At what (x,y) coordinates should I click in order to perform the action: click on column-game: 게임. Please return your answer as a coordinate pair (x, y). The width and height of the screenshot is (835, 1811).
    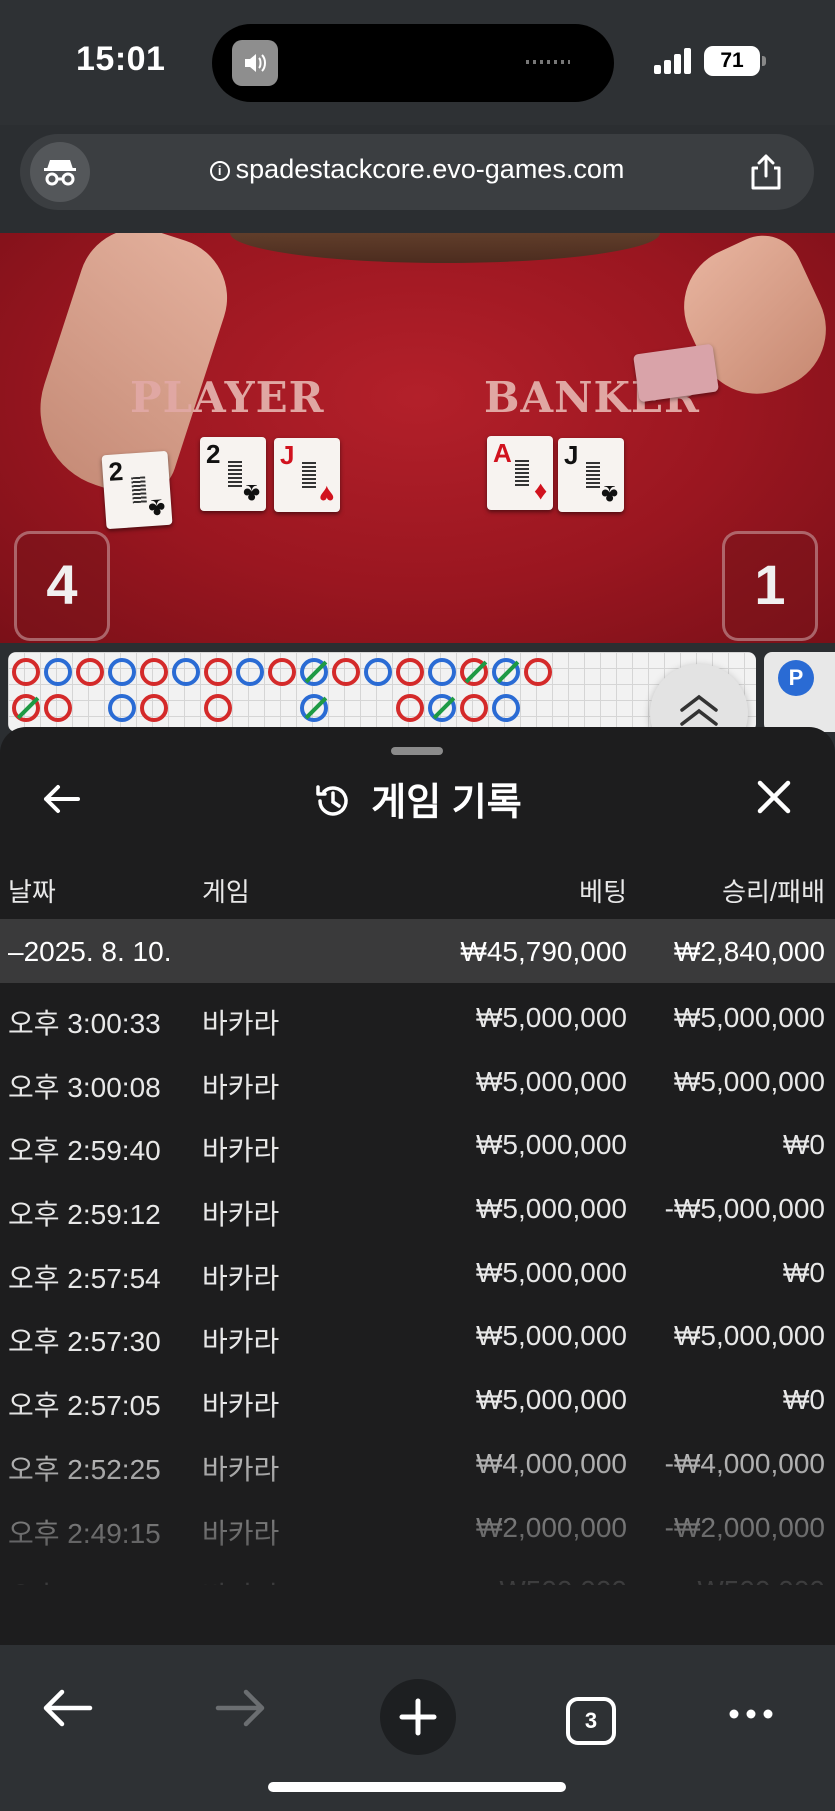
    Looking at the image, I should click on (226, 892).